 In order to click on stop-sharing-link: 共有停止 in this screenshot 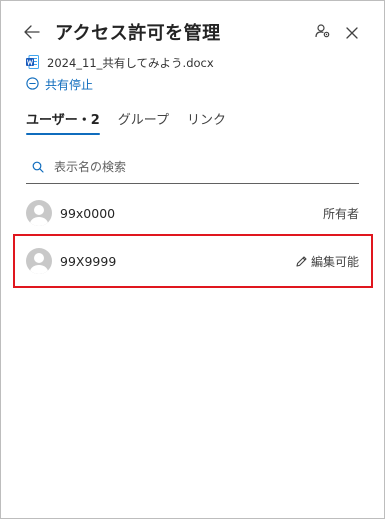, I will do `click(59, 84)`.